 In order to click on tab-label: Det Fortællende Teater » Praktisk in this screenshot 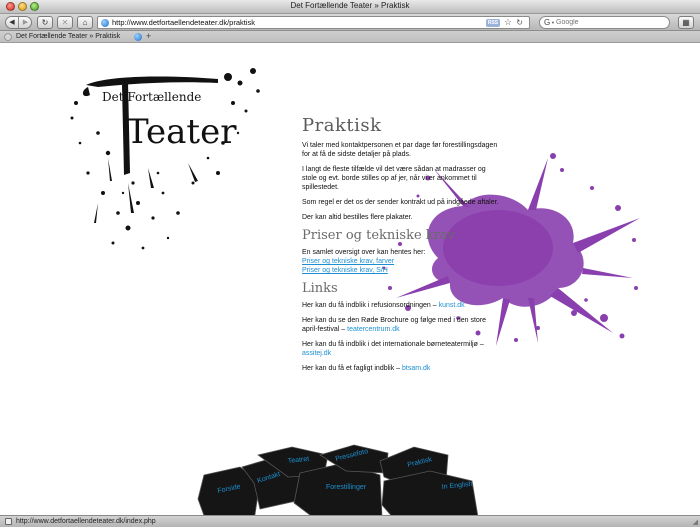, I will do `click(68, 36)`.